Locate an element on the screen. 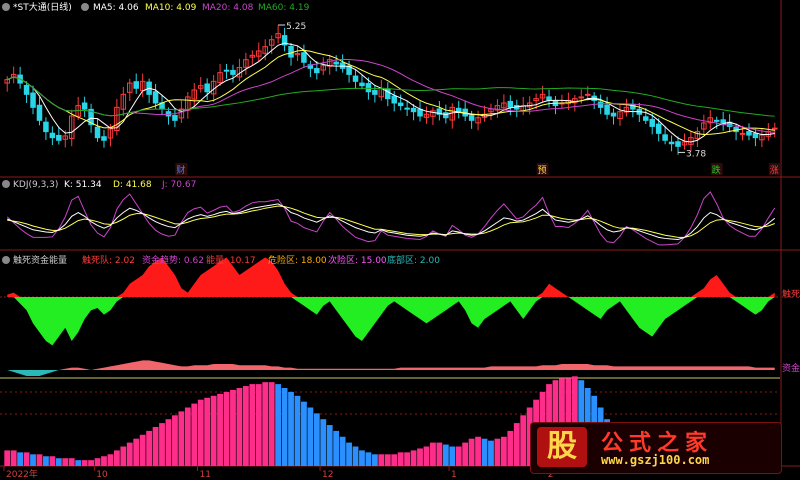 This screenshot has height=480, width=800. kdj-j-label: J: 70.67 is located at coordinates (178, 185).